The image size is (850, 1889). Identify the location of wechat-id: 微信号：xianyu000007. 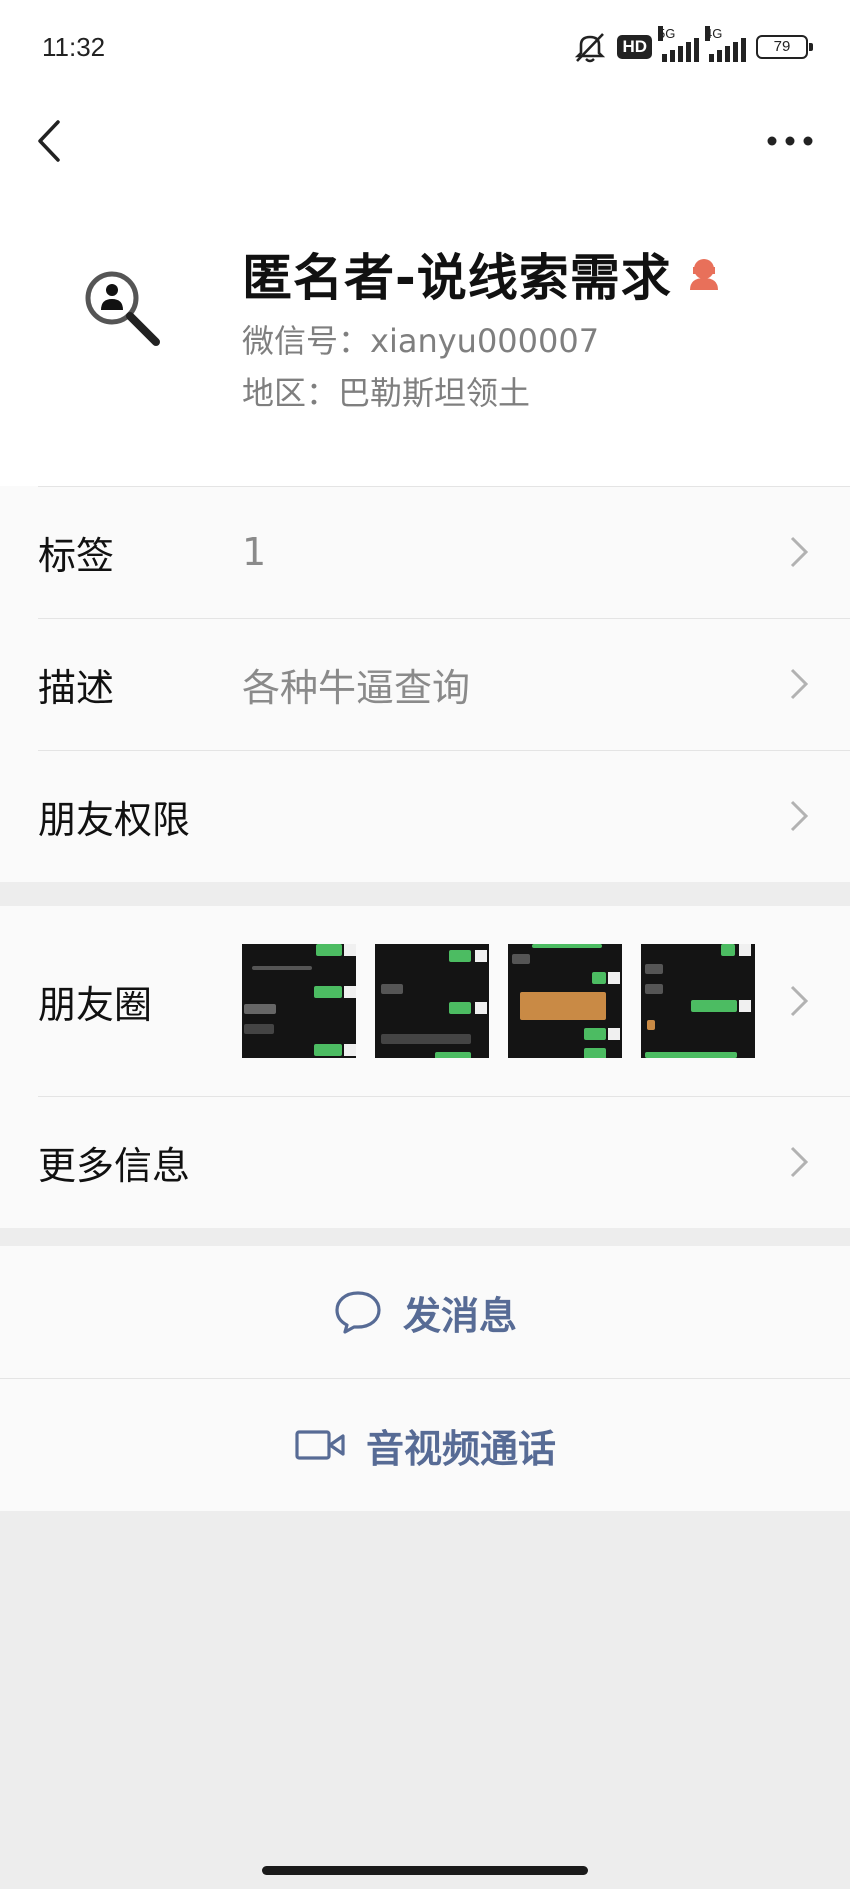
(421, 341).